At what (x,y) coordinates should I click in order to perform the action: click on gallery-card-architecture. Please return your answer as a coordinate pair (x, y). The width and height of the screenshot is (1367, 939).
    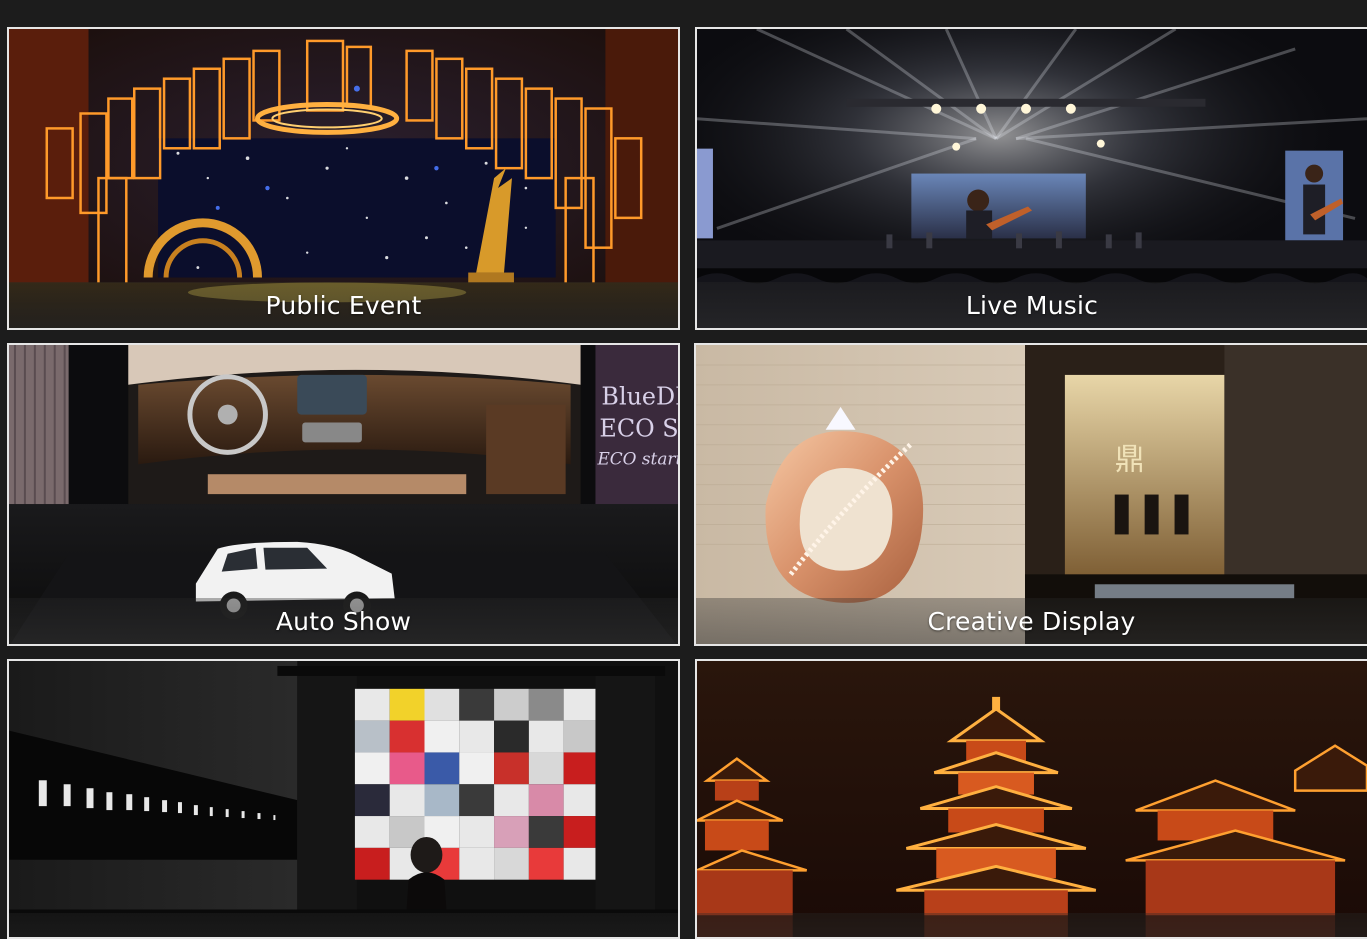
    Looking at the image, I should click on (1031, 799).